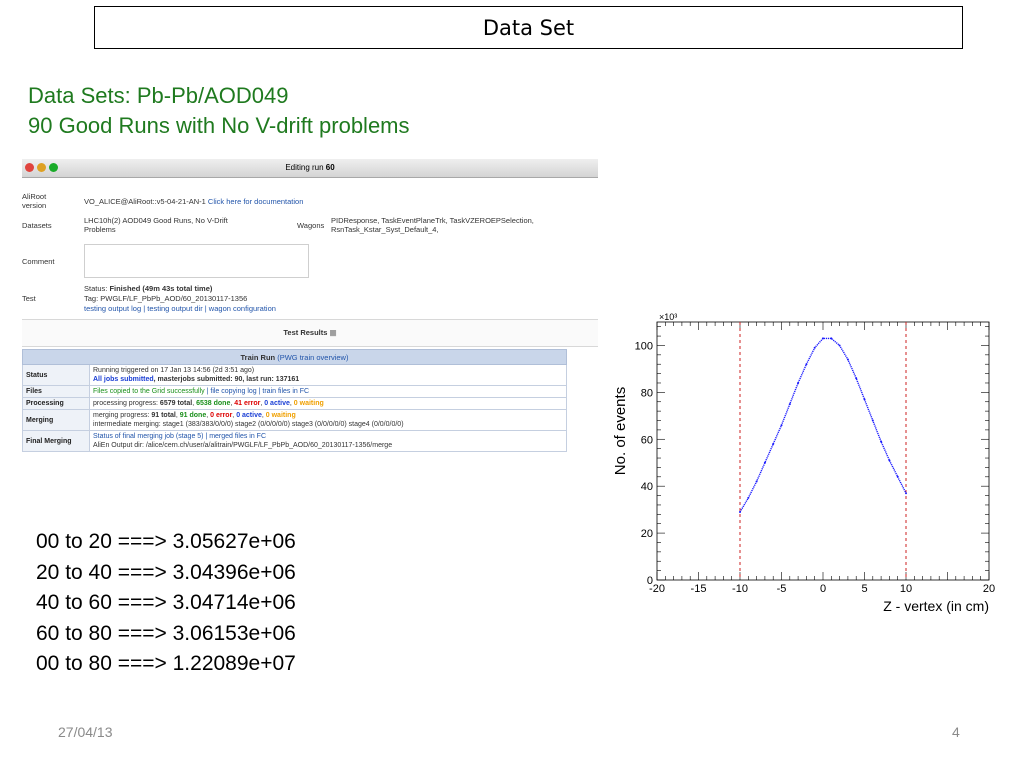  Describe the element at coordinates (38, 261) in the screenshot. I see `comment-label: Comment` at that location.